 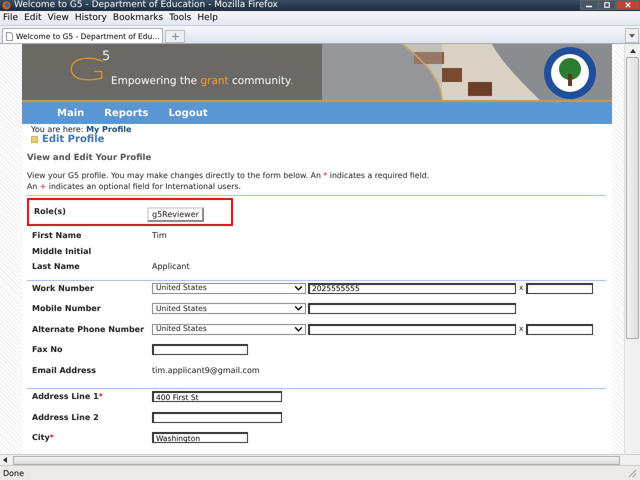 What do you see at coordinates (6, 5) in the screenshot?
I see `browser-logo-icon` at bounding box center [6, 5].